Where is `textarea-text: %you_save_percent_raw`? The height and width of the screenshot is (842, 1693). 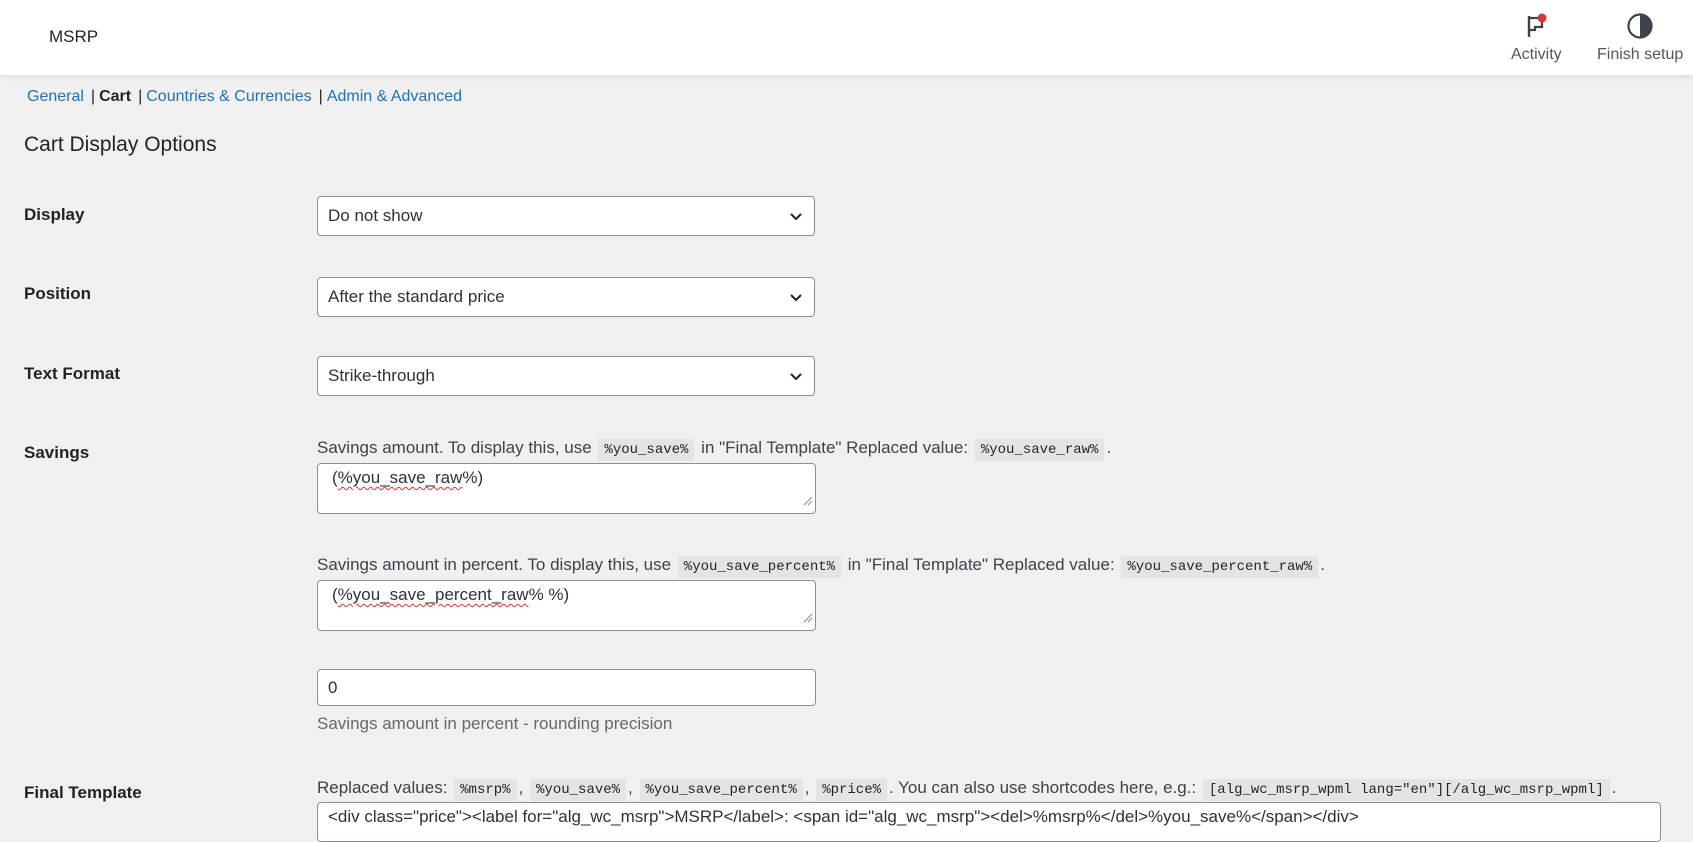 textarea-text: %you_save_percent_raw is located at coordinates (433, 594).